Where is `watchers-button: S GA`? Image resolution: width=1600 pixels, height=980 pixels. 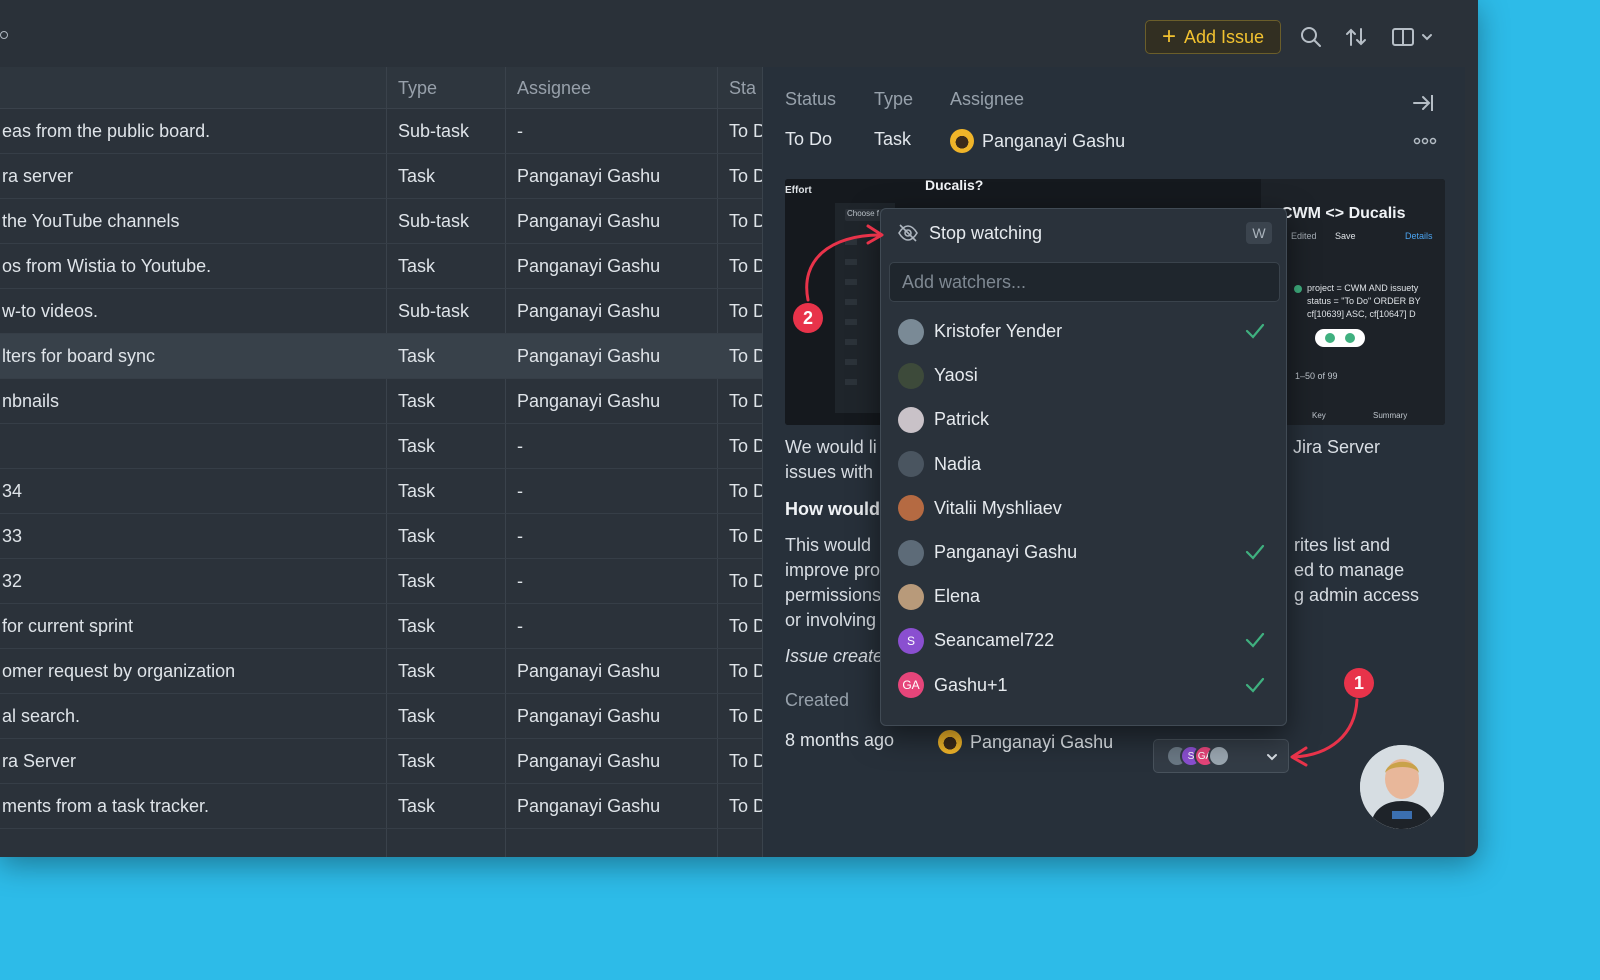
watchers-button: S GA is located at coordinates (1221, 756).